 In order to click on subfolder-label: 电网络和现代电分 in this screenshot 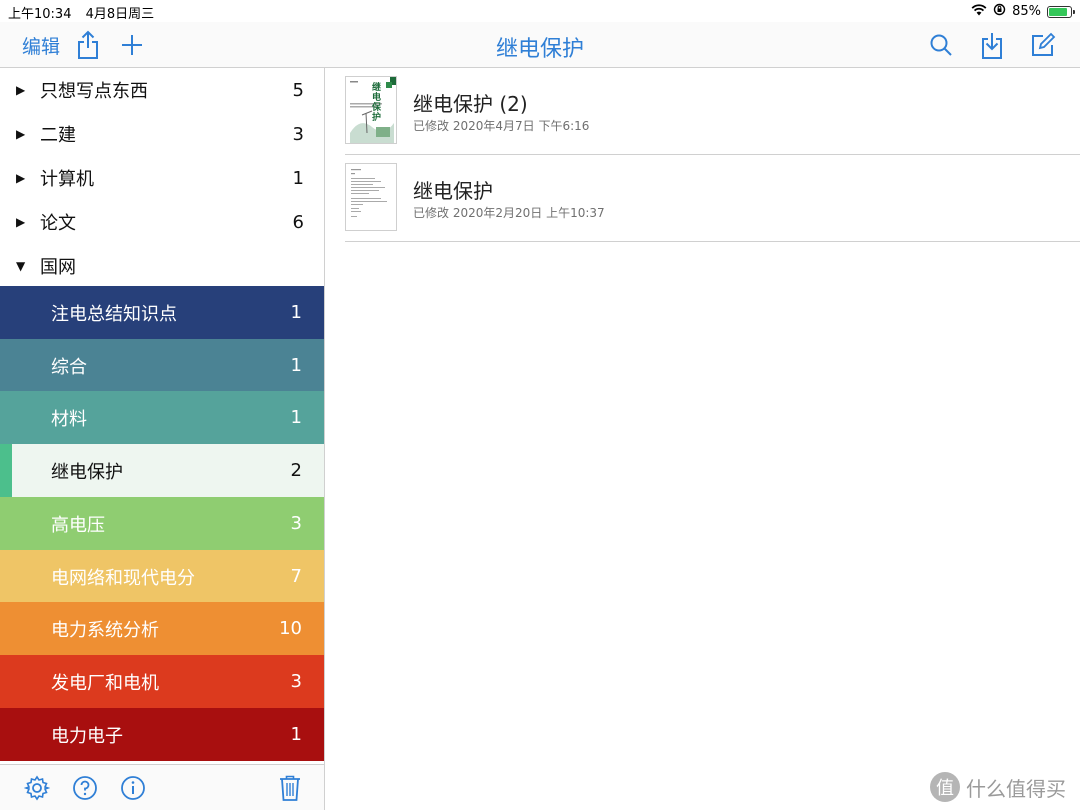, I will do `click(123, 578)`.